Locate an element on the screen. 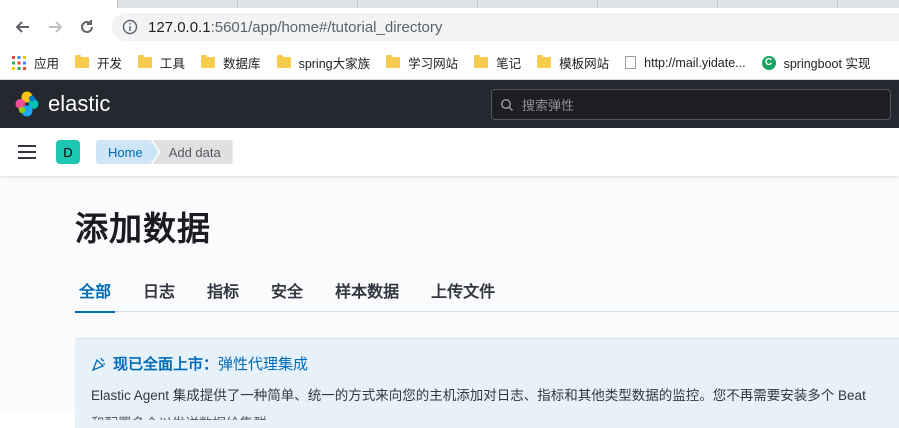  space-avatar: D is located at coordinates (68, 152).